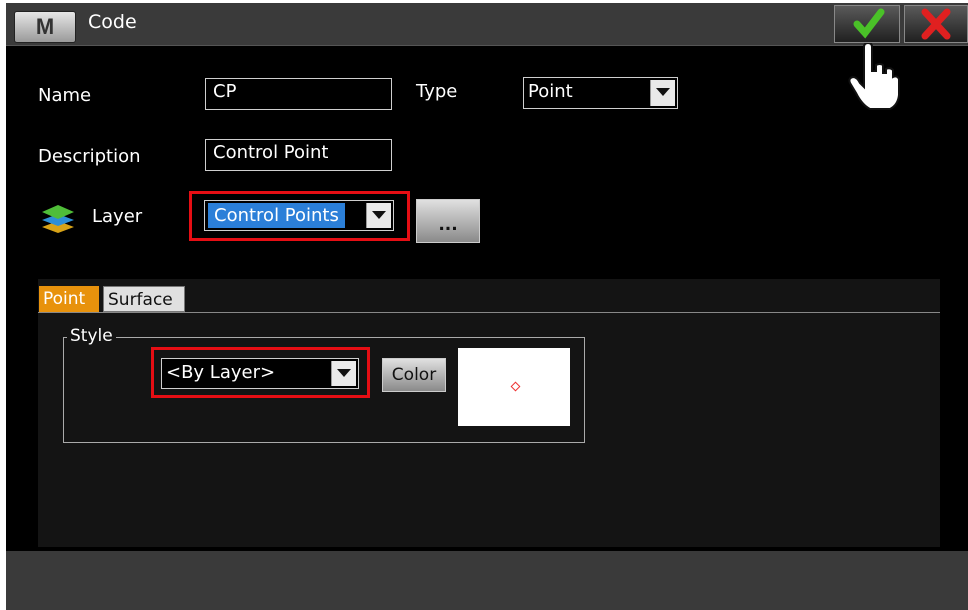 The height and width of the screenshot is (610, 968). I want to click on style-group-title: Style, so click(91, 336).